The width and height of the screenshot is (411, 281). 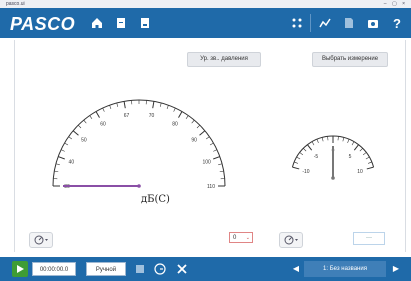 I want to click on gauge-tool-left, so click(x=41, y=240).